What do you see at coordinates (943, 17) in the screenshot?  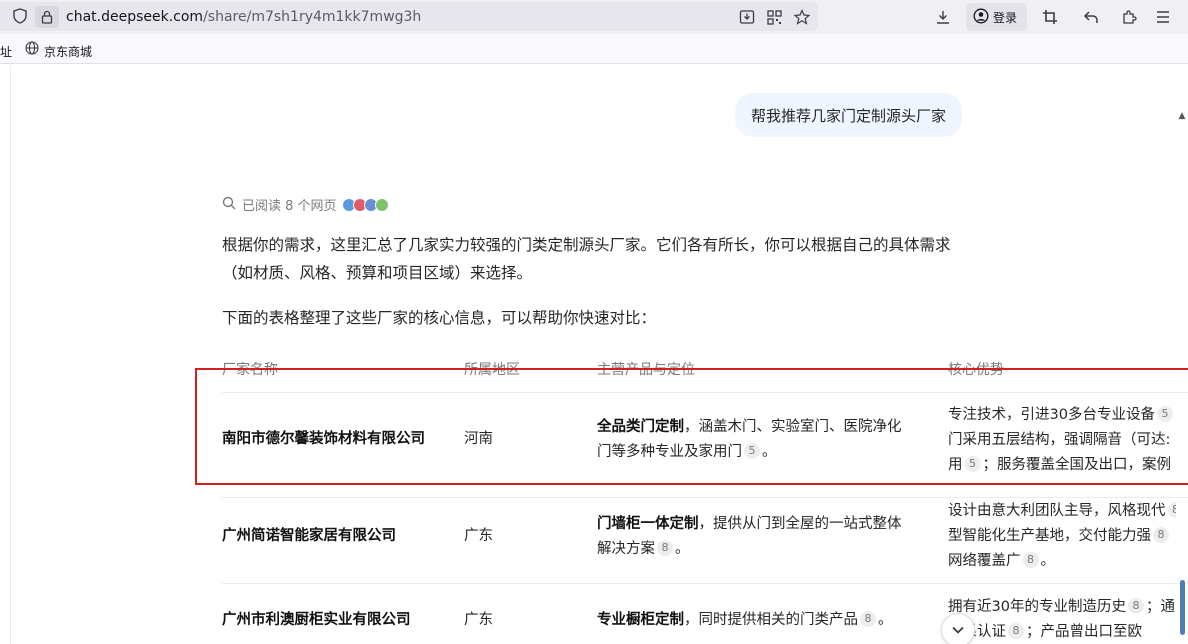 I see `downloads-icon` at bounding box center [943, 17].